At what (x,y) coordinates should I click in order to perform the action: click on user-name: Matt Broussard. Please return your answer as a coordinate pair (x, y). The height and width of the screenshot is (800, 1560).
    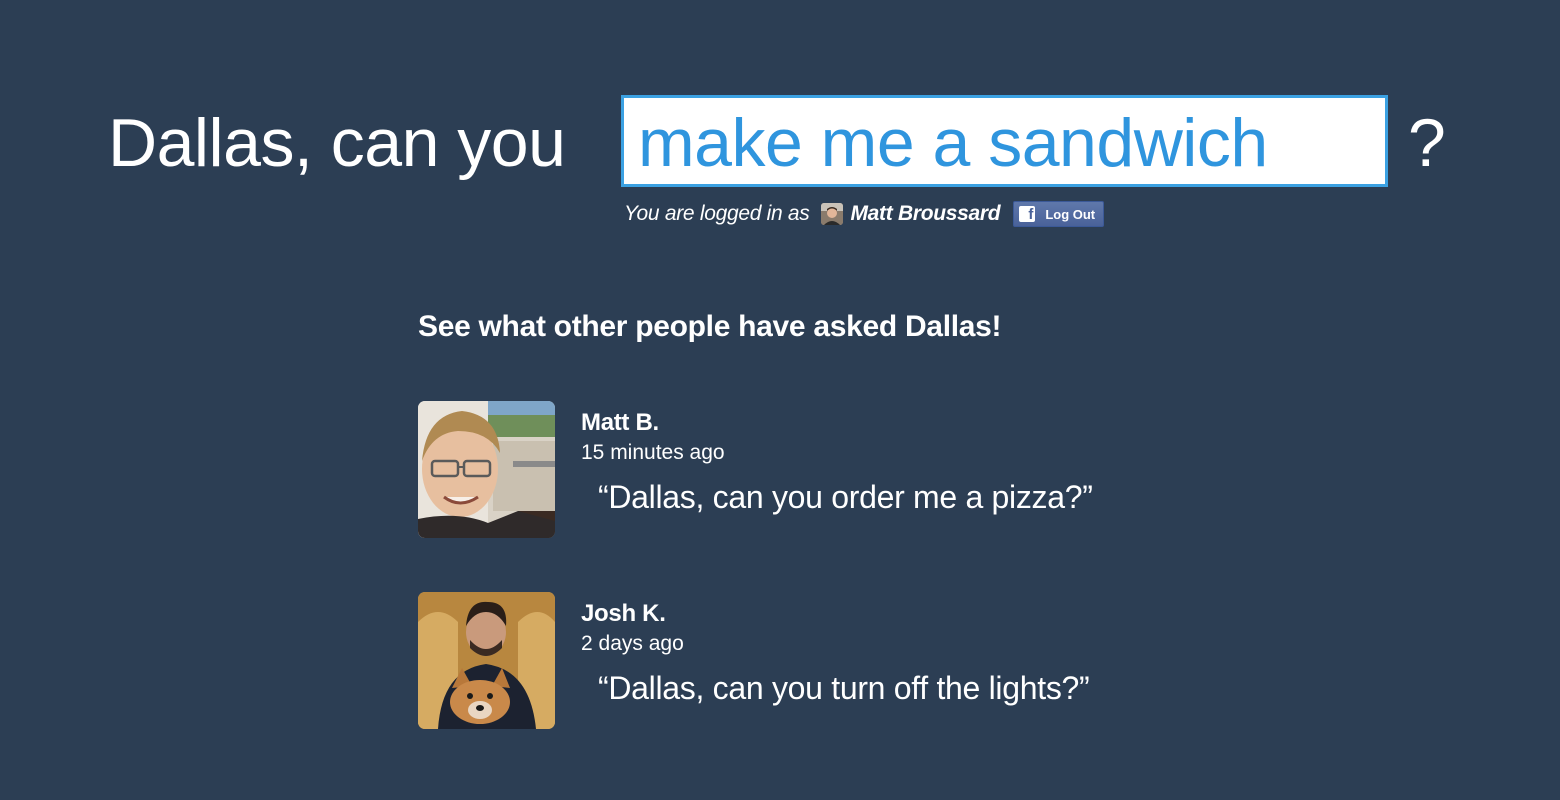
    Looking at the image, I should click on (925, 213).